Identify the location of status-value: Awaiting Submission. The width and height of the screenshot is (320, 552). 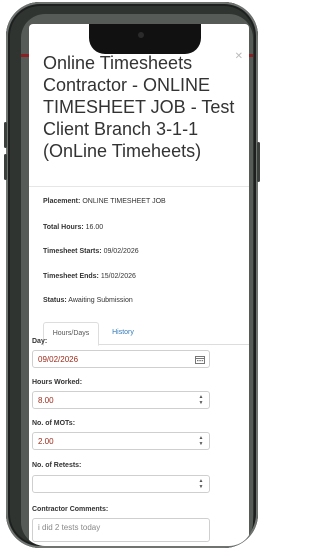
(100, 300).